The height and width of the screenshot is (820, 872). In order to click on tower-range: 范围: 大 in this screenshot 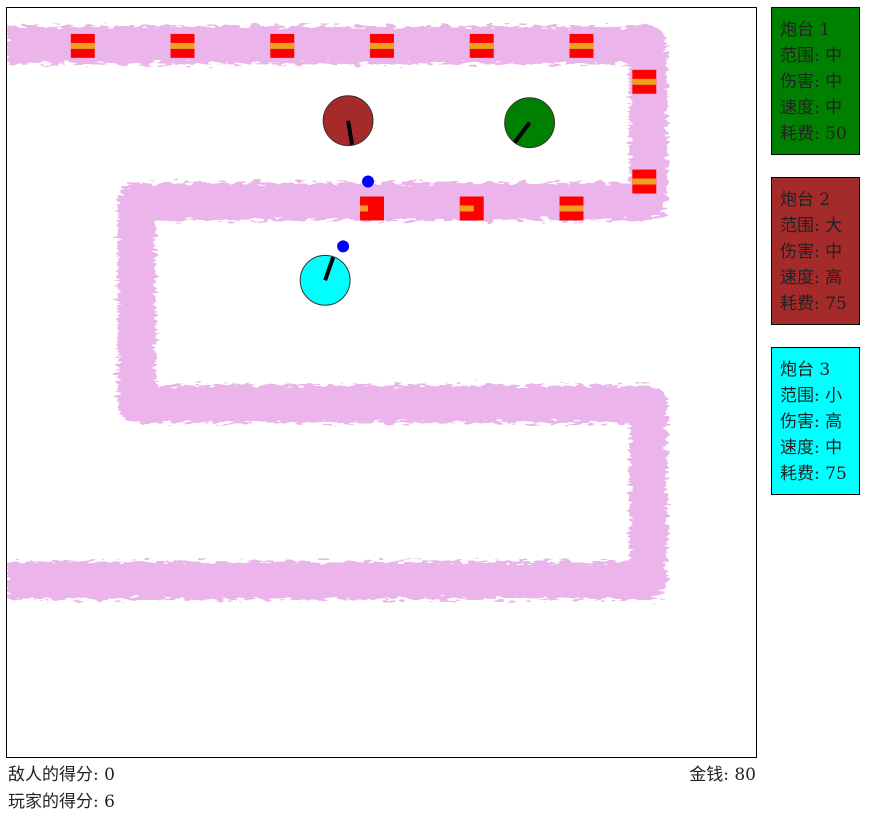, I will do `click(811, 226)`.